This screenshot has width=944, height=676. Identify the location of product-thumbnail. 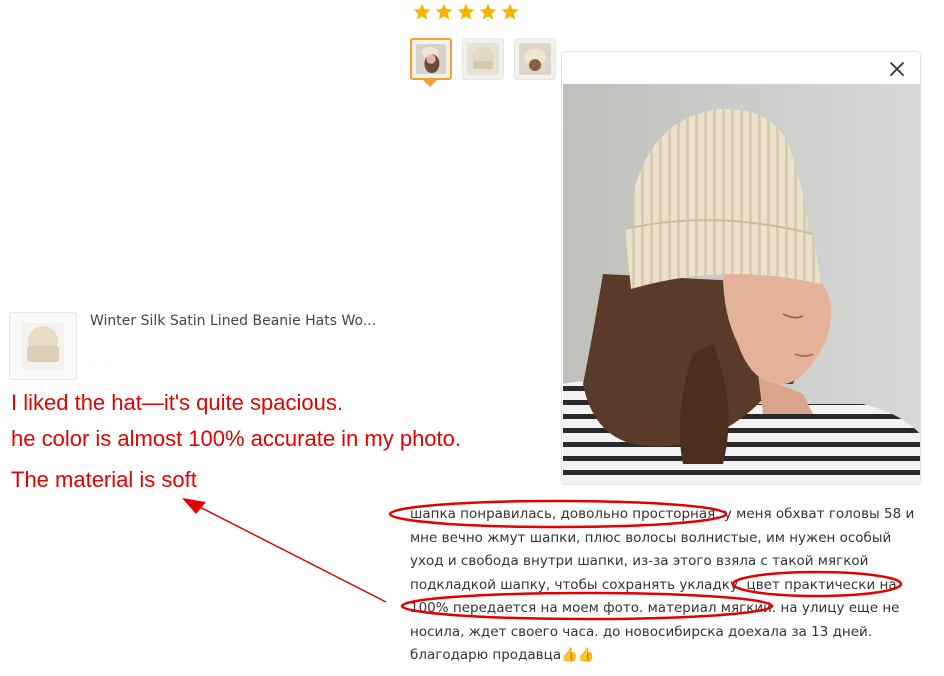
(43, 346).